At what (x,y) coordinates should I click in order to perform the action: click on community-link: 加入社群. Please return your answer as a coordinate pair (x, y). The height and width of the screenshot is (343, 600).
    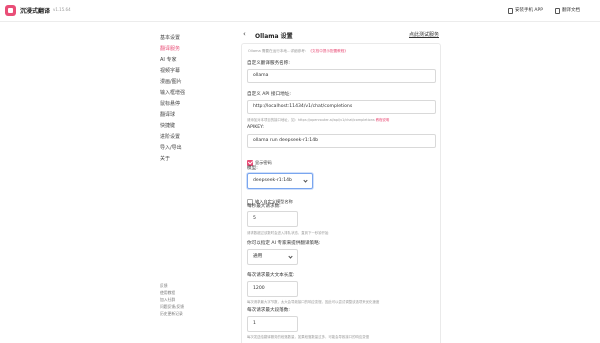
    Looking at the image, I should click on (195, 299).